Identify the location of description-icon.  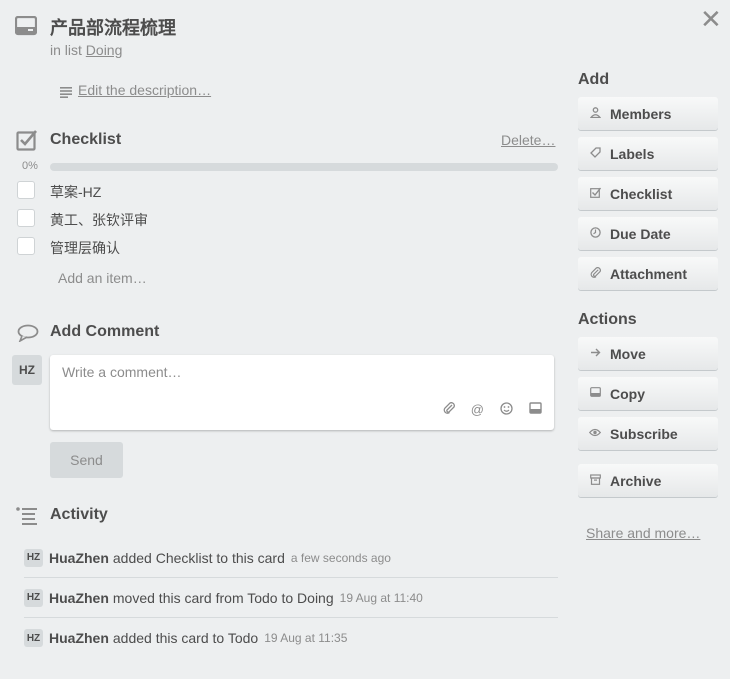
(66, 94).